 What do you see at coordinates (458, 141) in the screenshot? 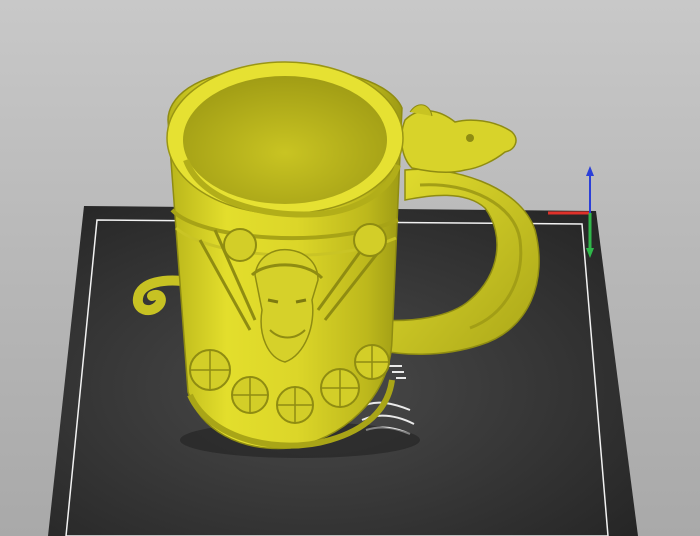
I see `dragon-head` at bounding box center [458, 141].